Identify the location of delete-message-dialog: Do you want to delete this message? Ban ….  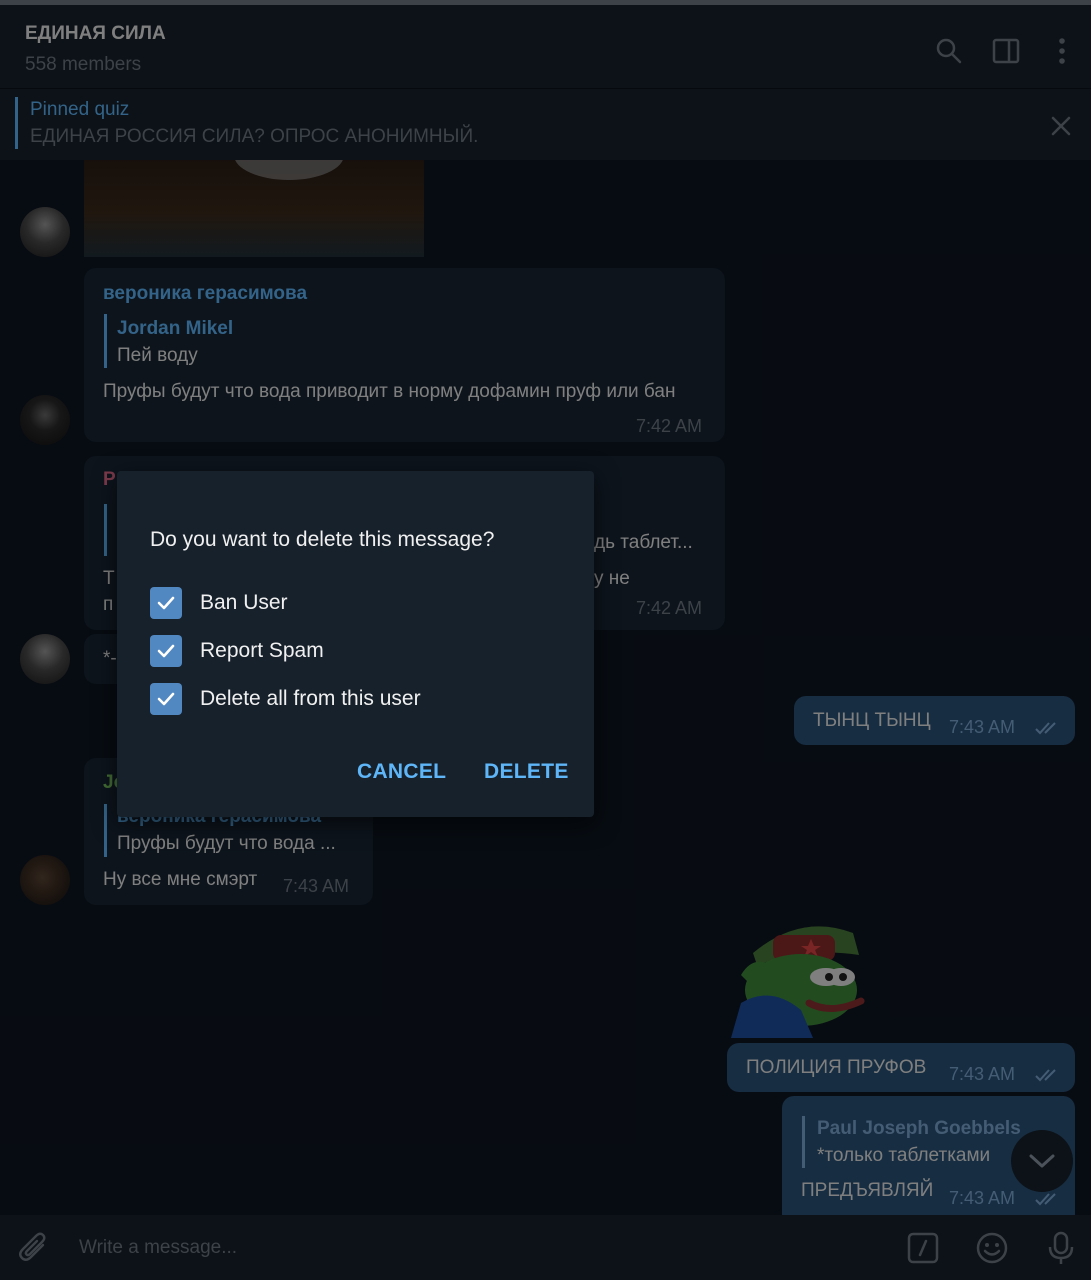
(355, 644).